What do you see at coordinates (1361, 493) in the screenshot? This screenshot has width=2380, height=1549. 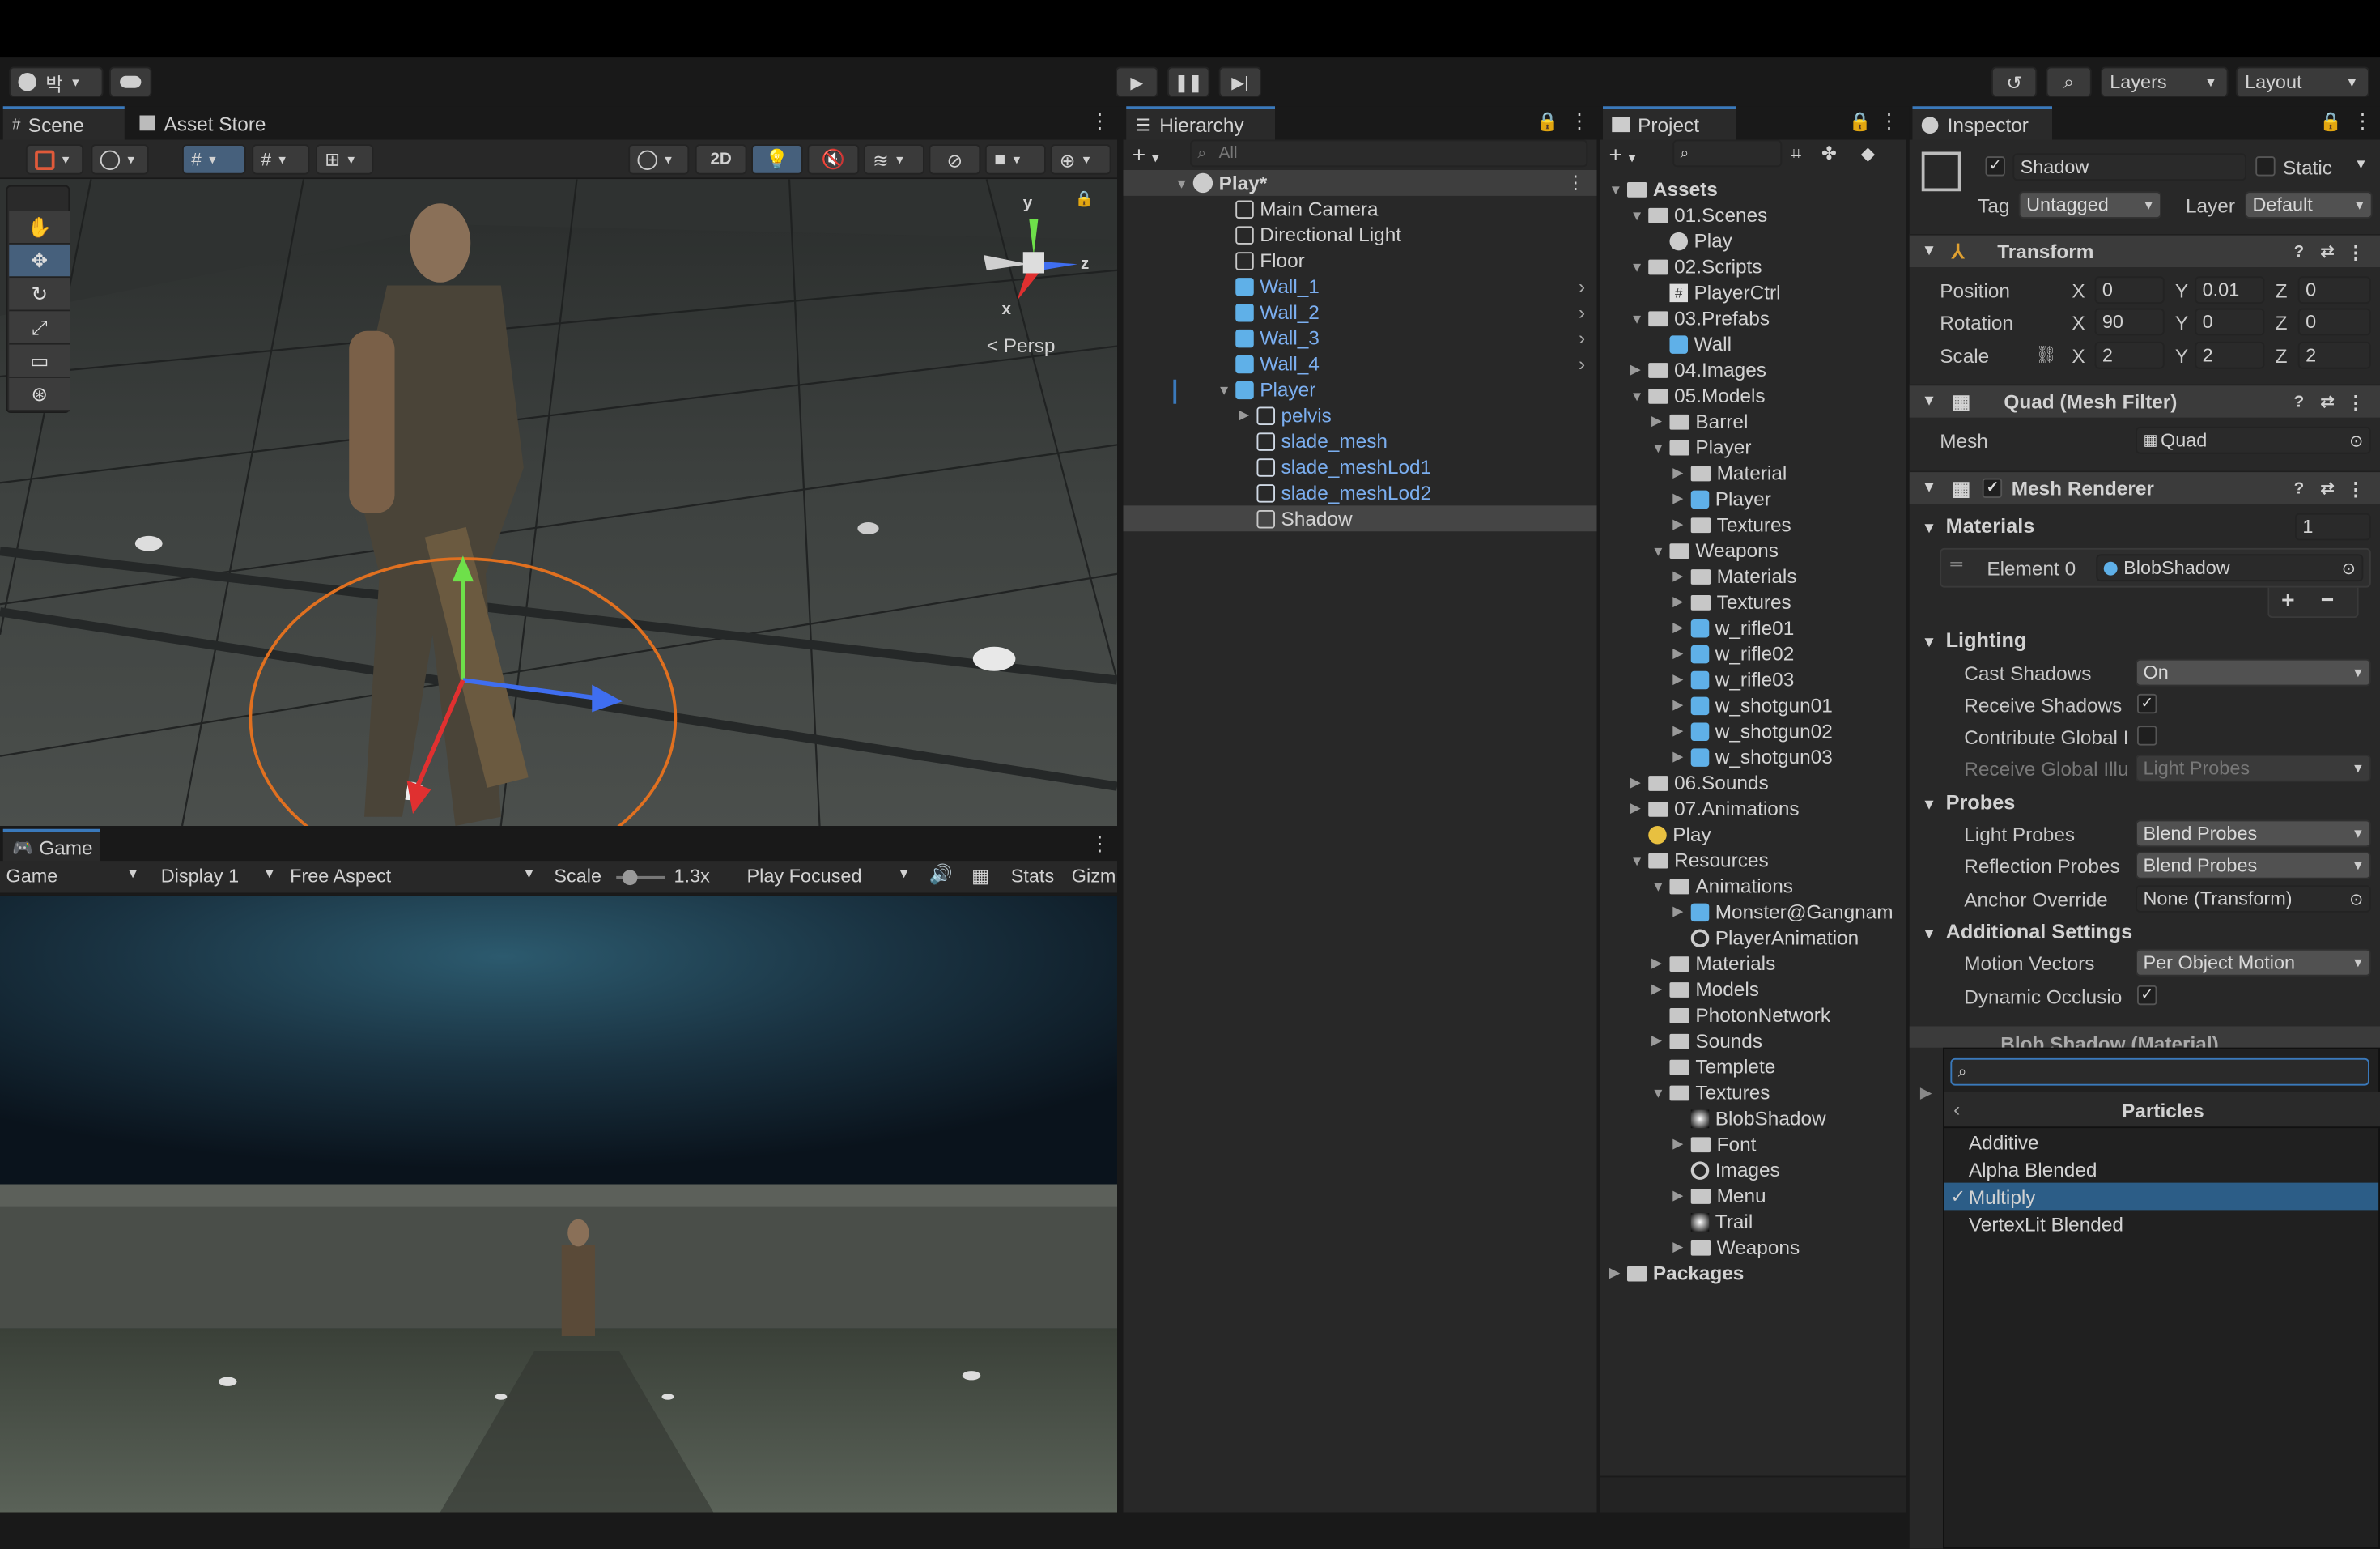 I see `hierarchy-item: slade_meshLod2` at bounding box center [1361, 493].